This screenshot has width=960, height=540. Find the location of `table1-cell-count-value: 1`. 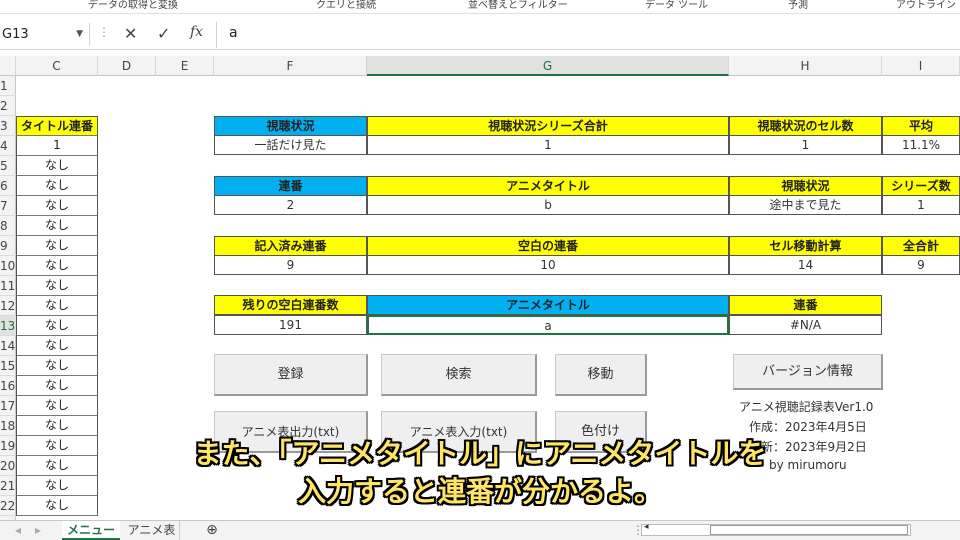

table1-cell-count-value: 1 is located at coordinates (805, 145).